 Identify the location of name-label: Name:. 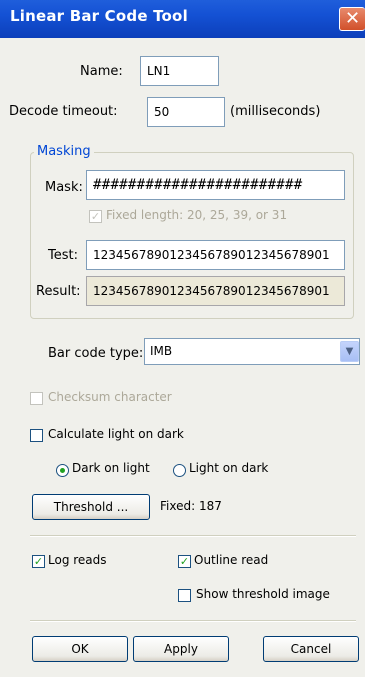
(101, 71).